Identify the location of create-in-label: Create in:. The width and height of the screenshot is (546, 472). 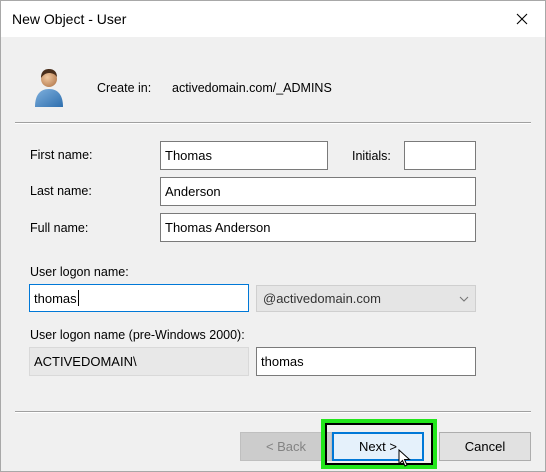
(124, 88).